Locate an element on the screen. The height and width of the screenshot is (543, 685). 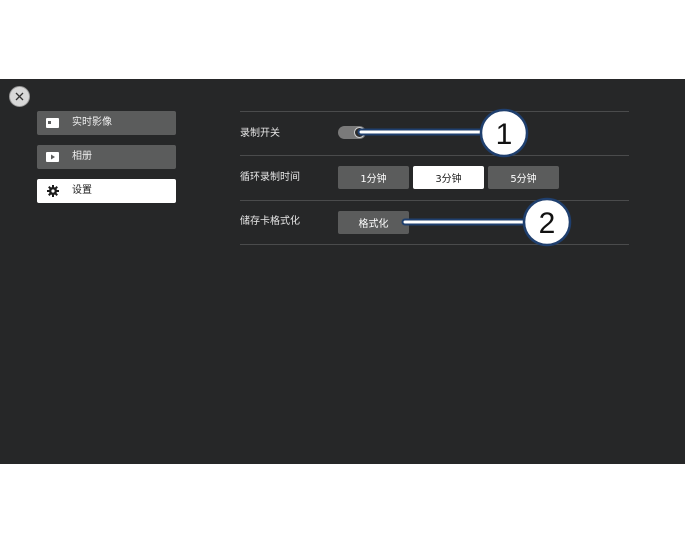
sidebar-item-live-view: 实时影像 is located at coordinates (106, 123).